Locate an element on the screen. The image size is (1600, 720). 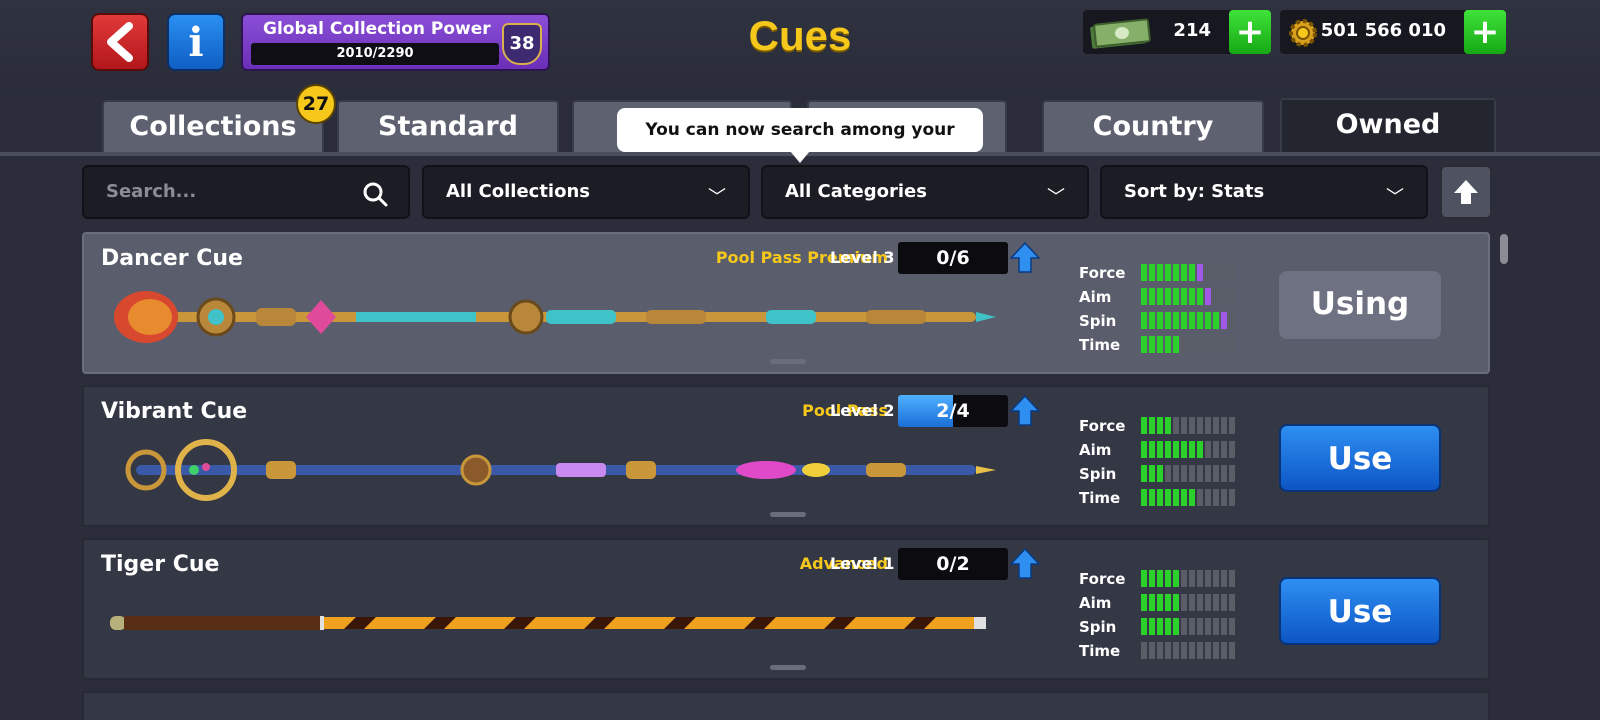
tab-country: Country is located at coordinates (1153, 126).